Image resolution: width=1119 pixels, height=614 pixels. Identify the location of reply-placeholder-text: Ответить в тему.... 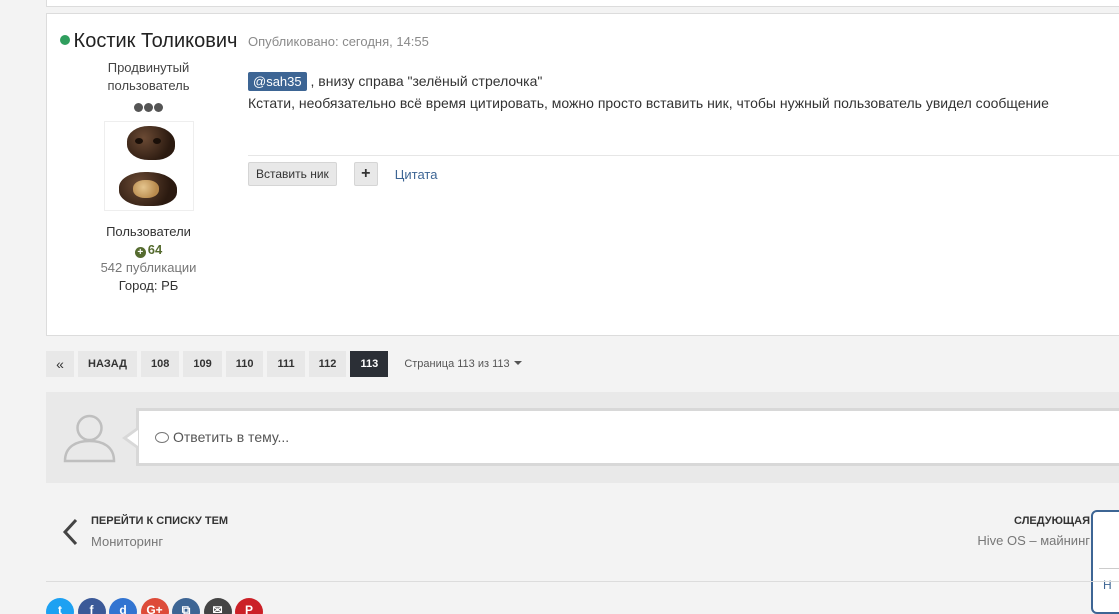
(231, 437).